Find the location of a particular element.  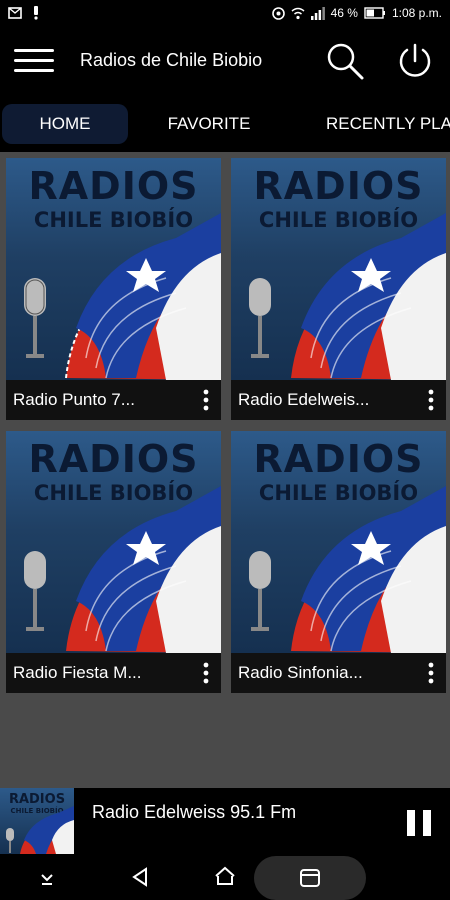

status-left is located at coordinates (24, 13).